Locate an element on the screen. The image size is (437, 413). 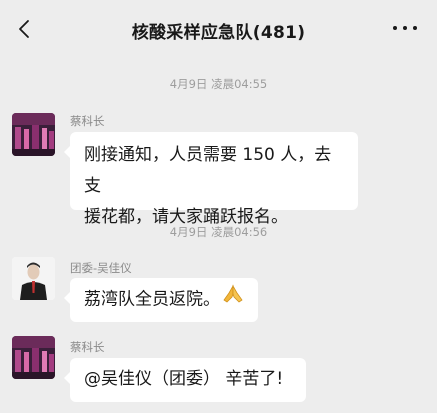
more-dots-icon is located at coordinates (395, 28).